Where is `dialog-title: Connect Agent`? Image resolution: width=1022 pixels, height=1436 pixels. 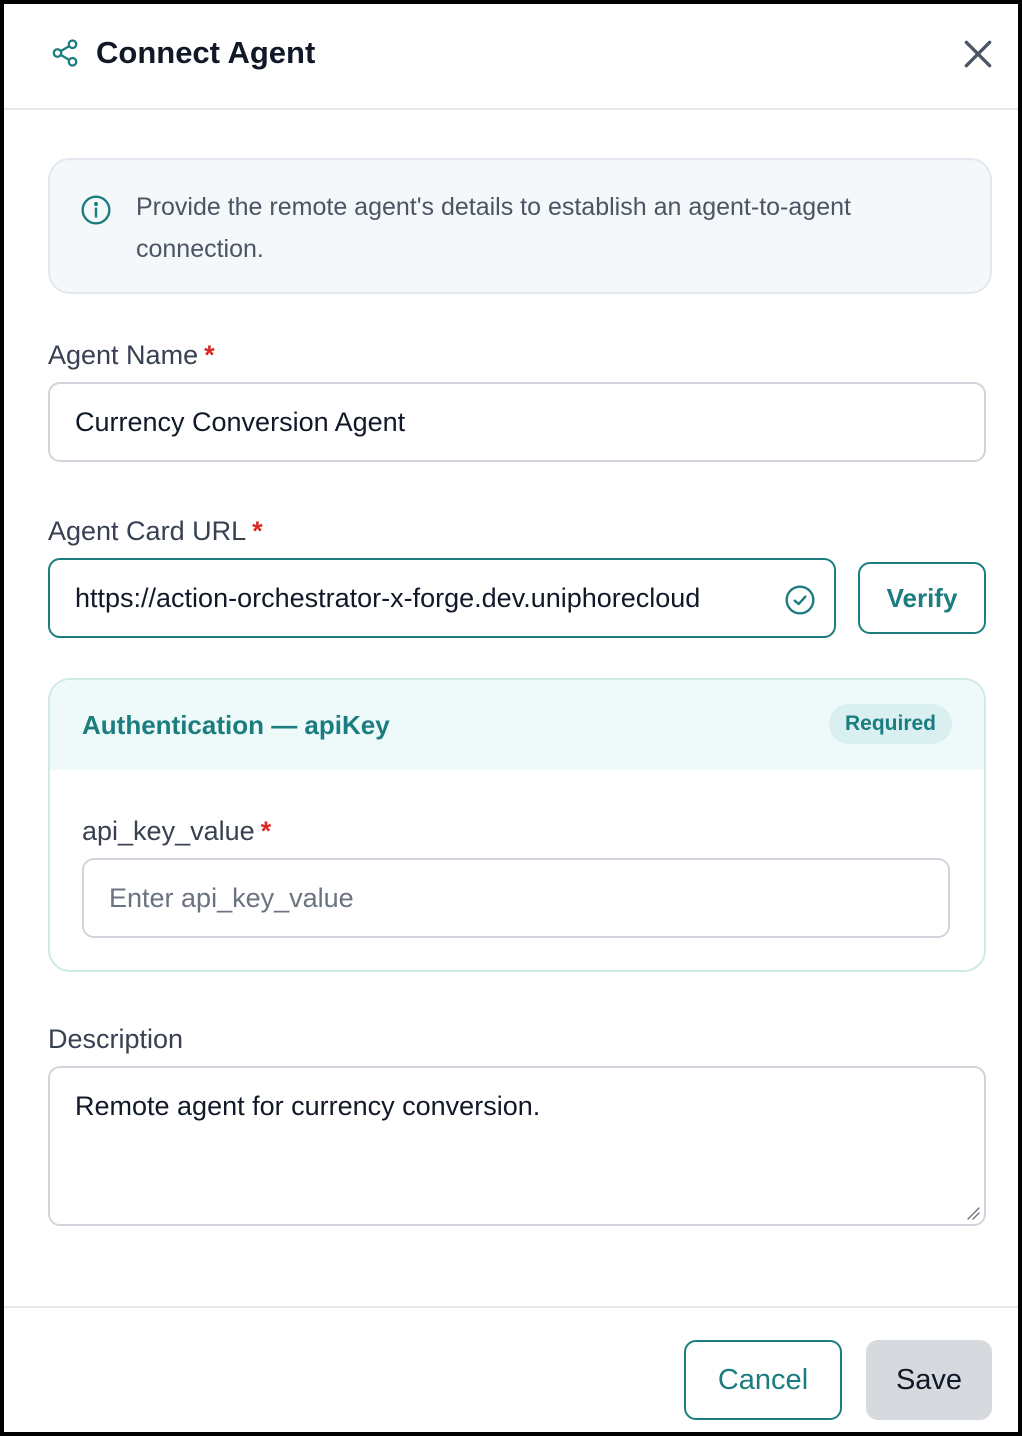 dialog-title: Connect Agent is located at coordinates (206, 52).